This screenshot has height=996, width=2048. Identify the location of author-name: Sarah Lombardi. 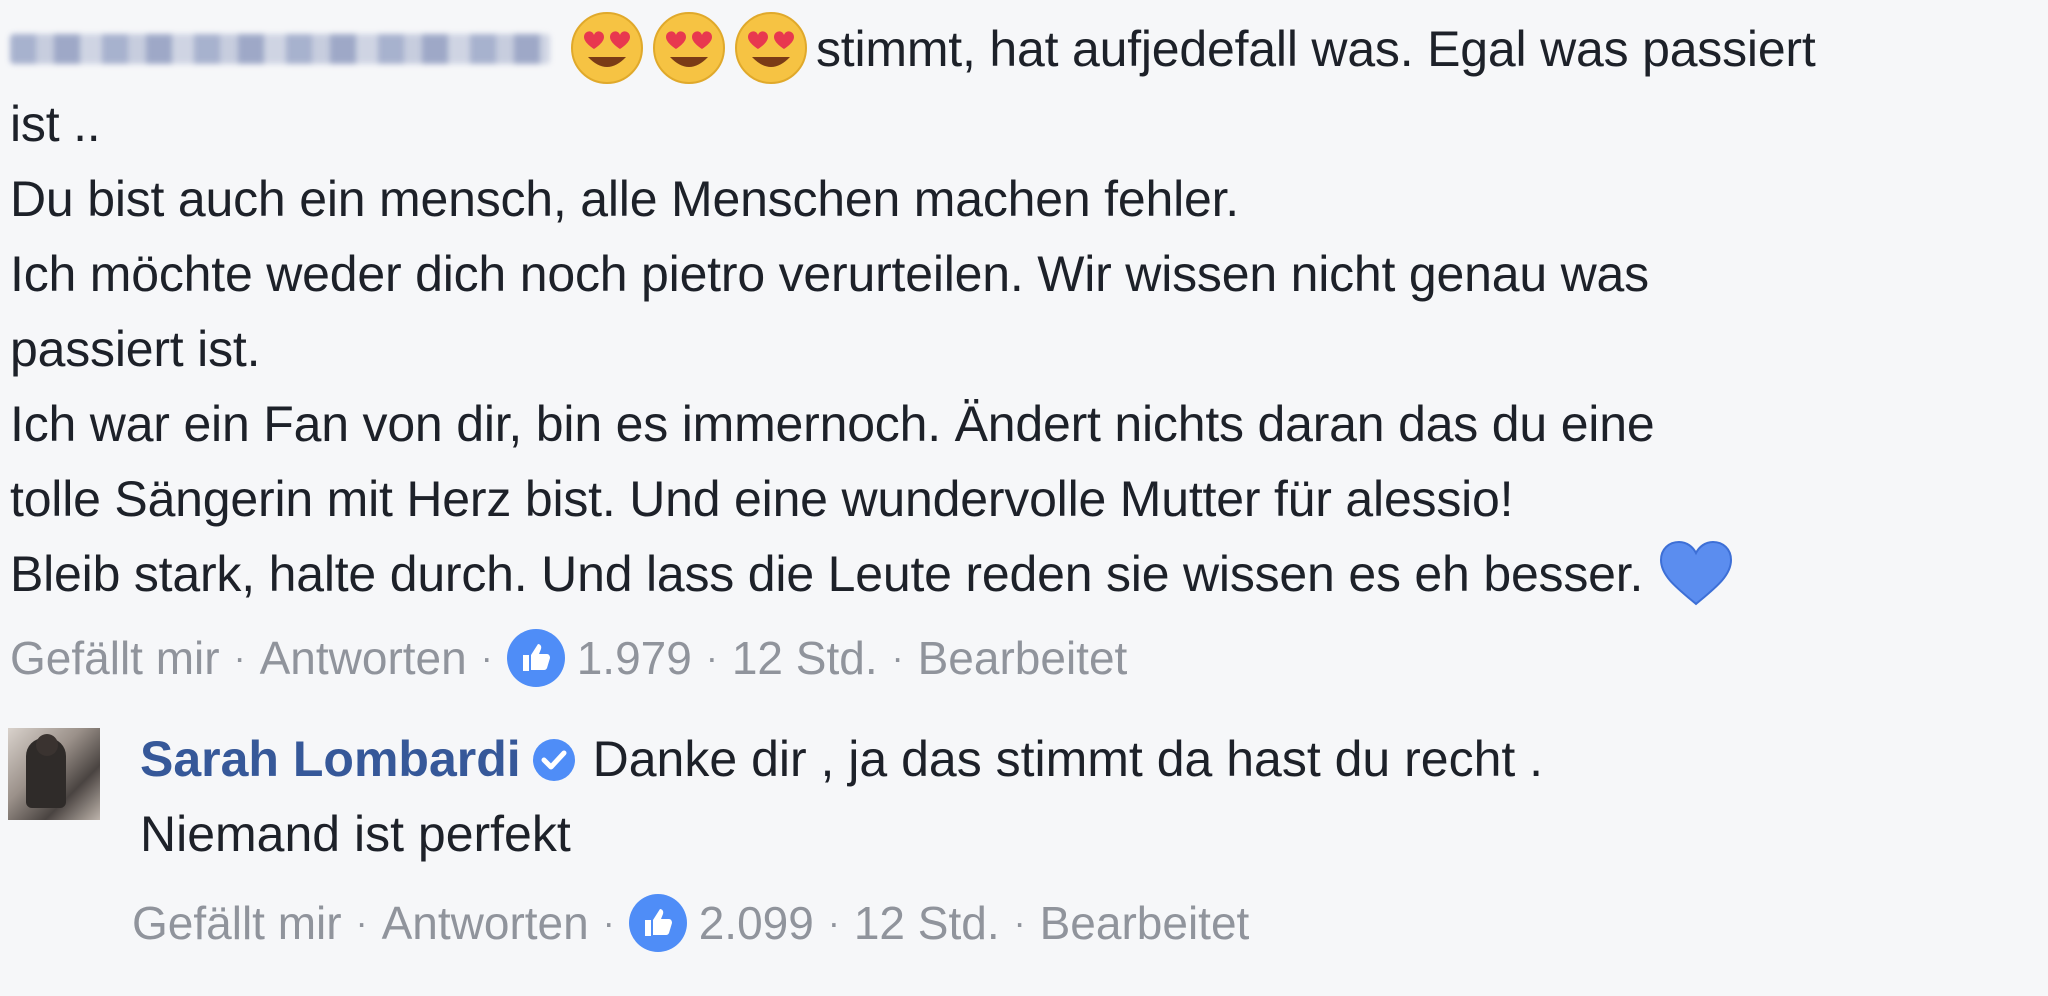
(330, 759).